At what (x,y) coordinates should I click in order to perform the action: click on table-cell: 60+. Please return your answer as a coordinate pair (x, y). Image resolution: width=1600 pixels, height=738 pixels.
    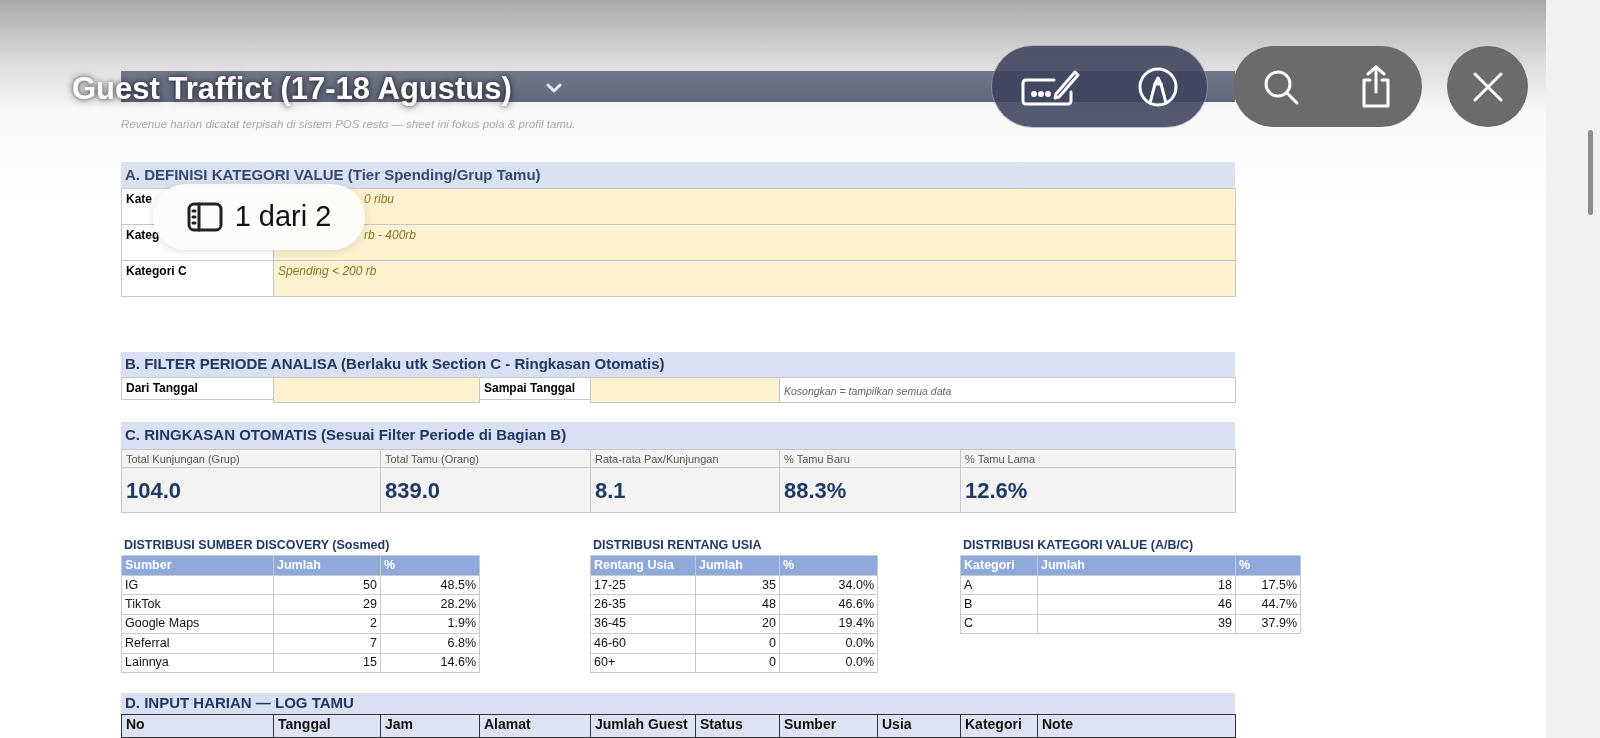
    Looking at the image, I should click on (643, 663).